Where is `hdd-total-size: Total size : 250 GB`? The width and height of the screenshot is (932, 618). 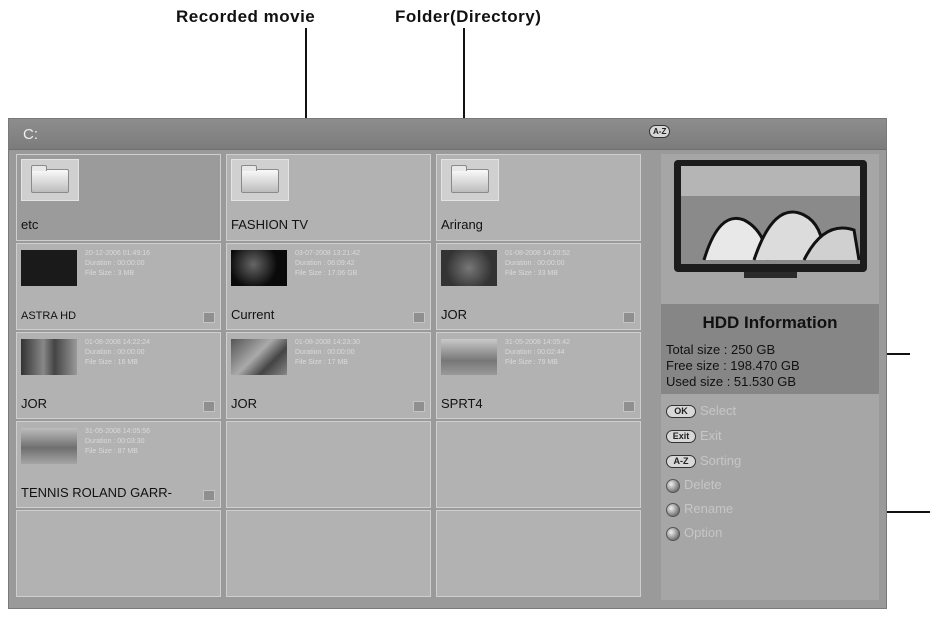
hdd-total-size: Total size : 250 GB is located at coordinates (721, 349).